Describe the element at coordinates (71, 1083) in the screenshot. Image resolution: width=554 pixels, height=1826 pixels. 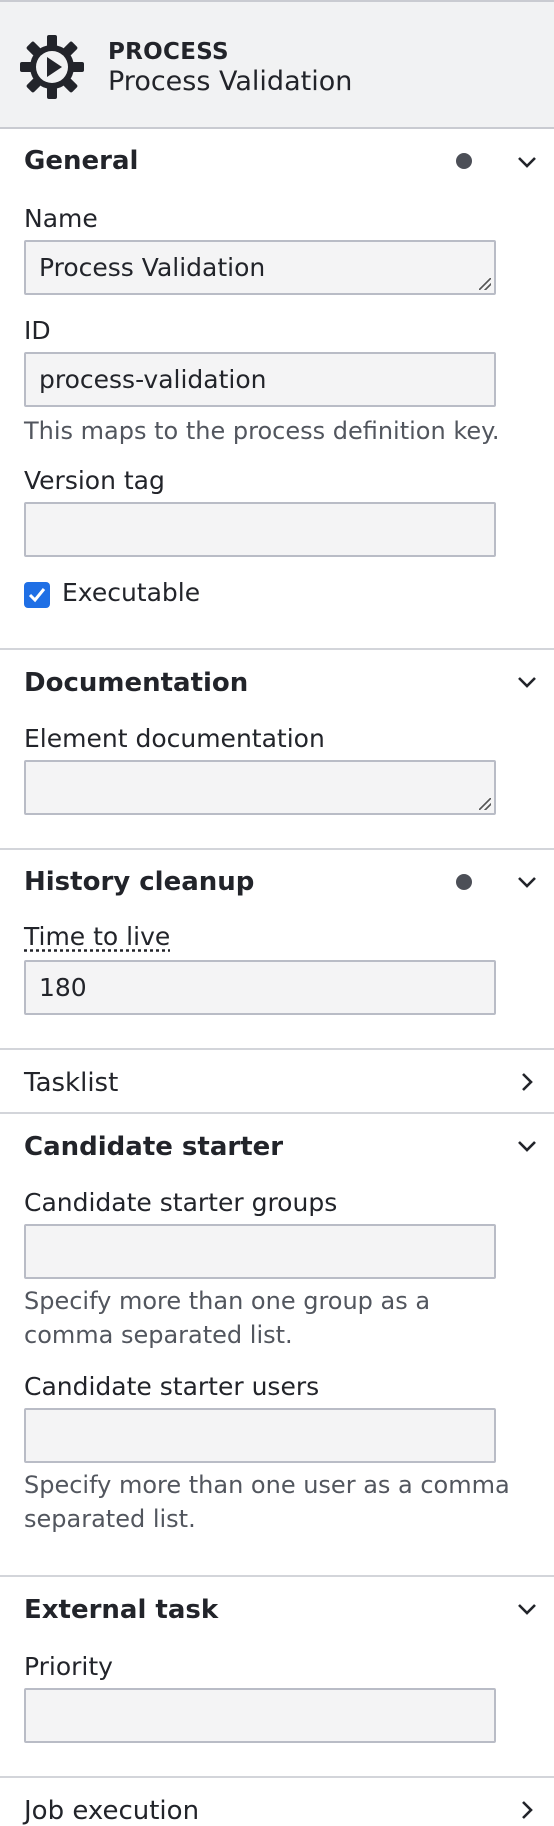
I see `group-title-tasklist: Tasklist` at that location.